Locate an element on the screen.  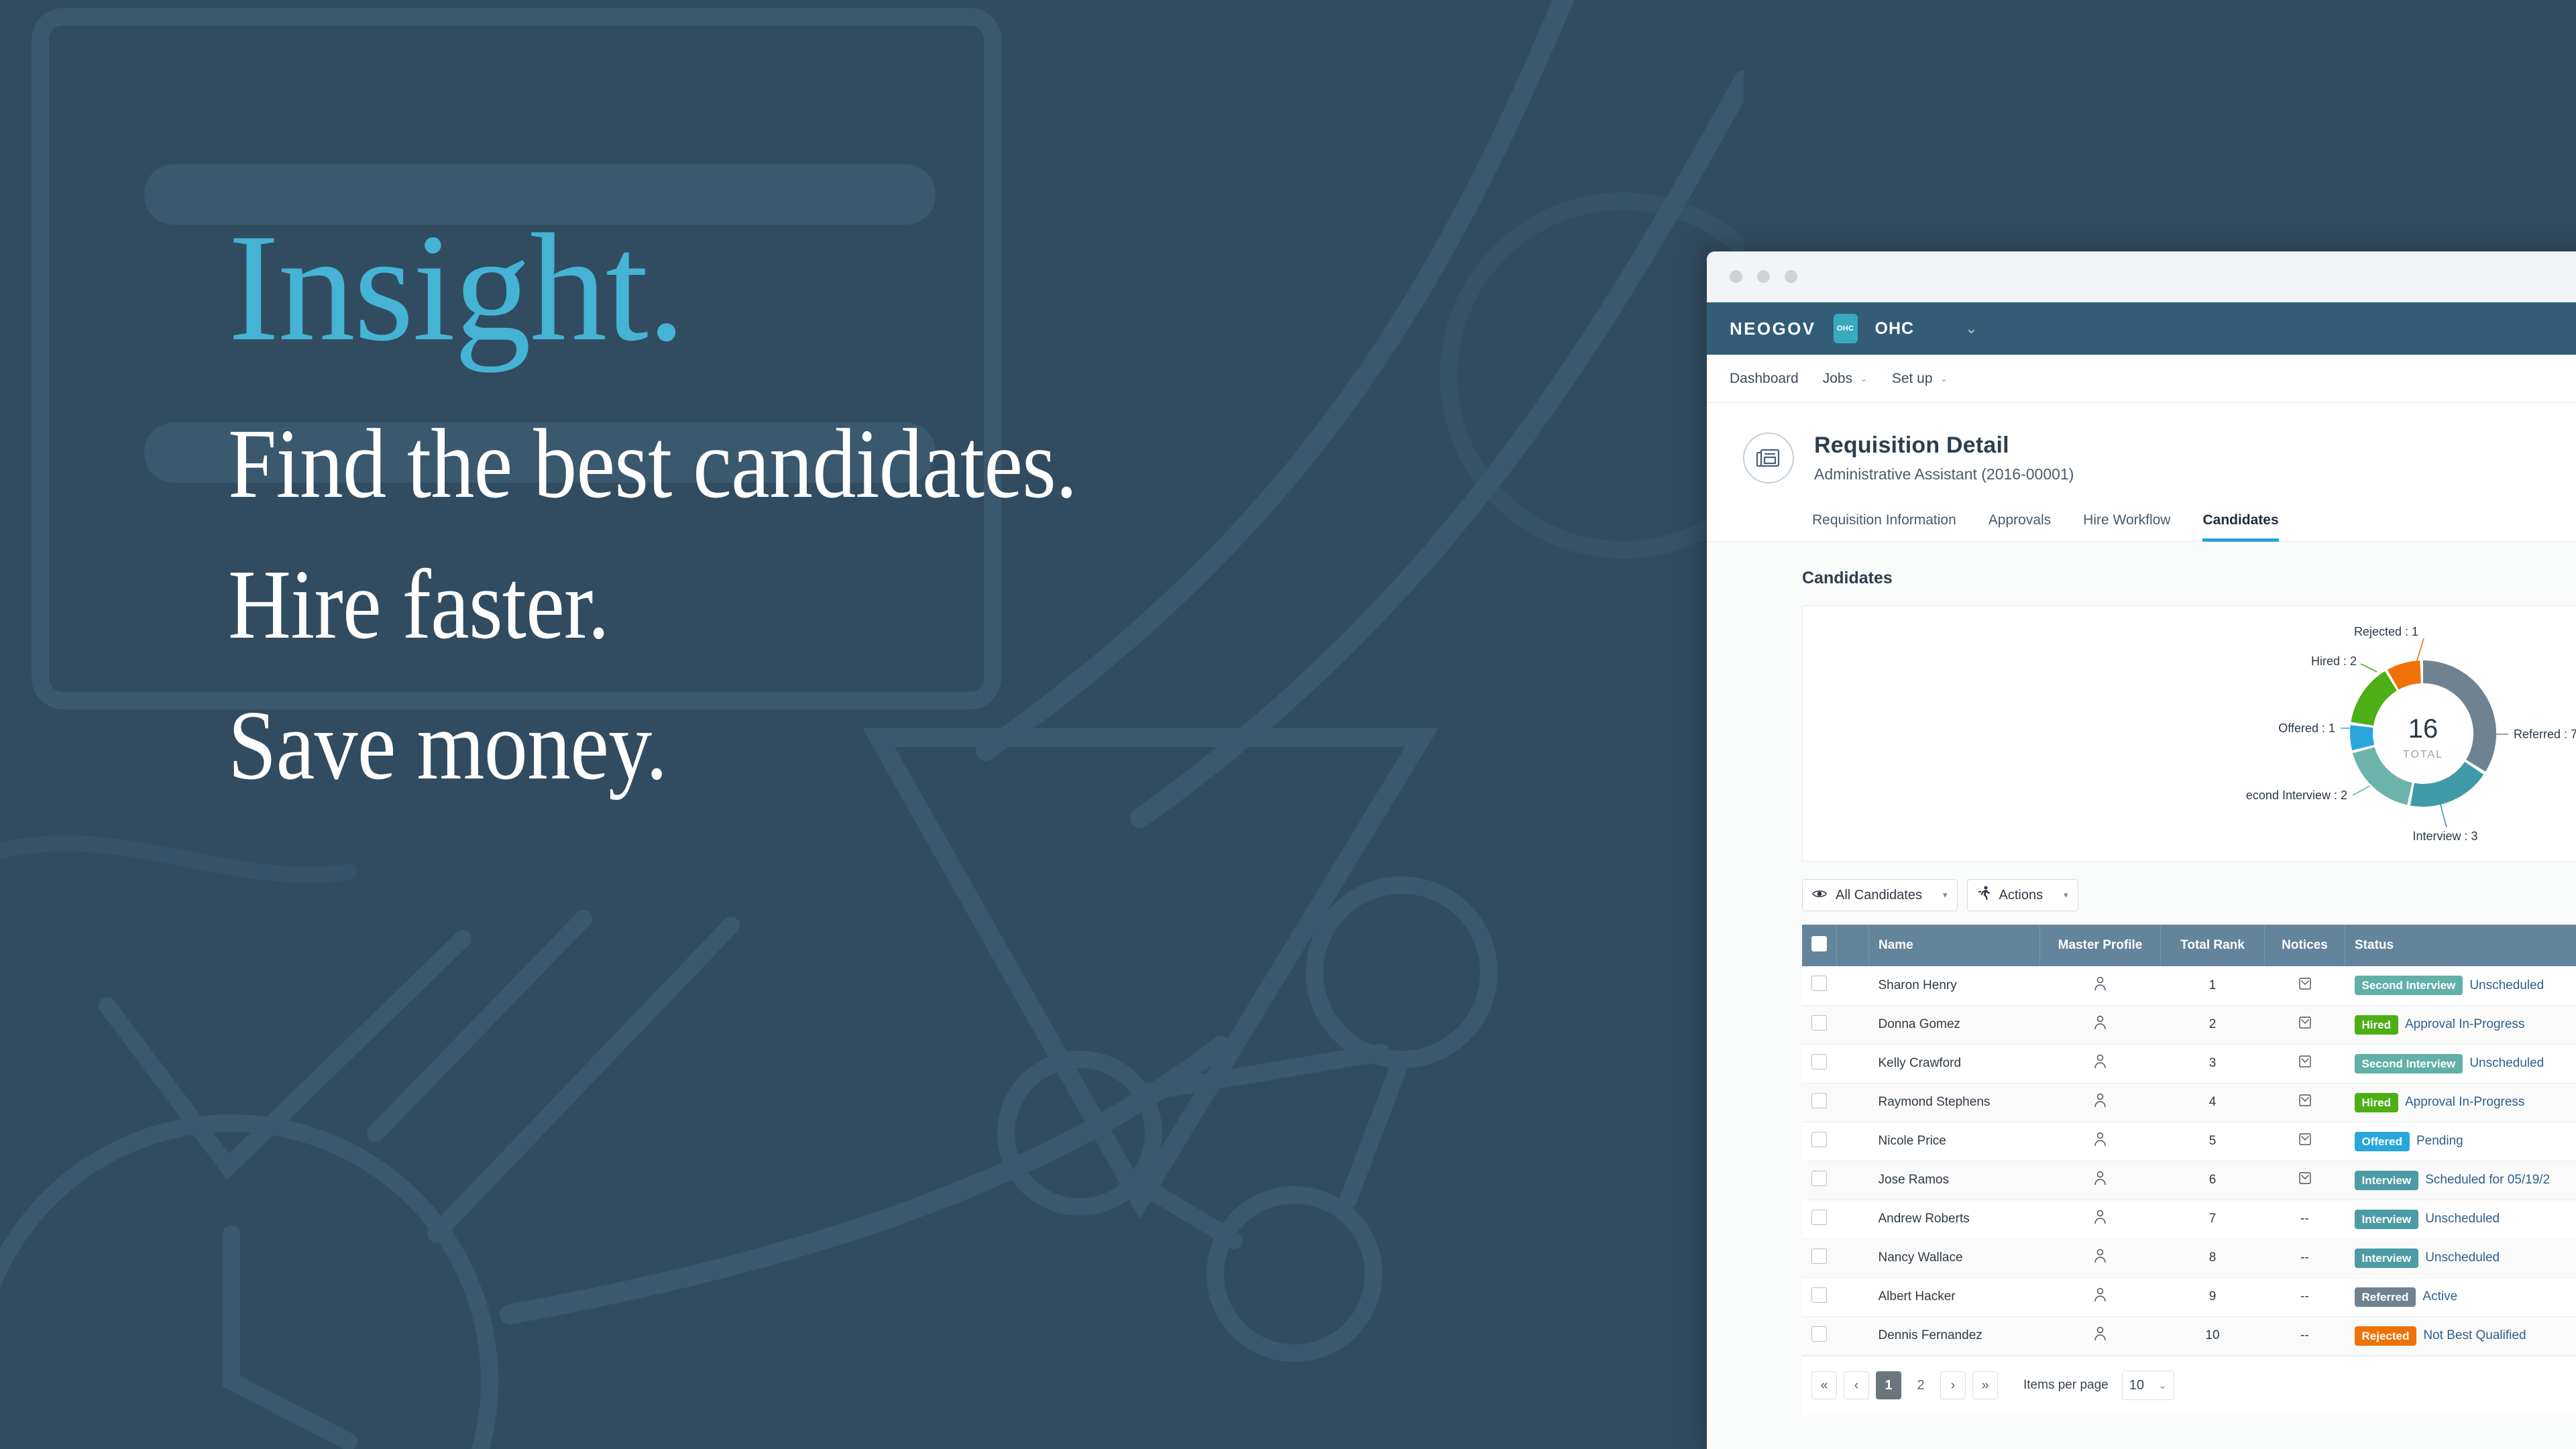
actions-button: Actions ▾ is located at coordinates (2022, 895).